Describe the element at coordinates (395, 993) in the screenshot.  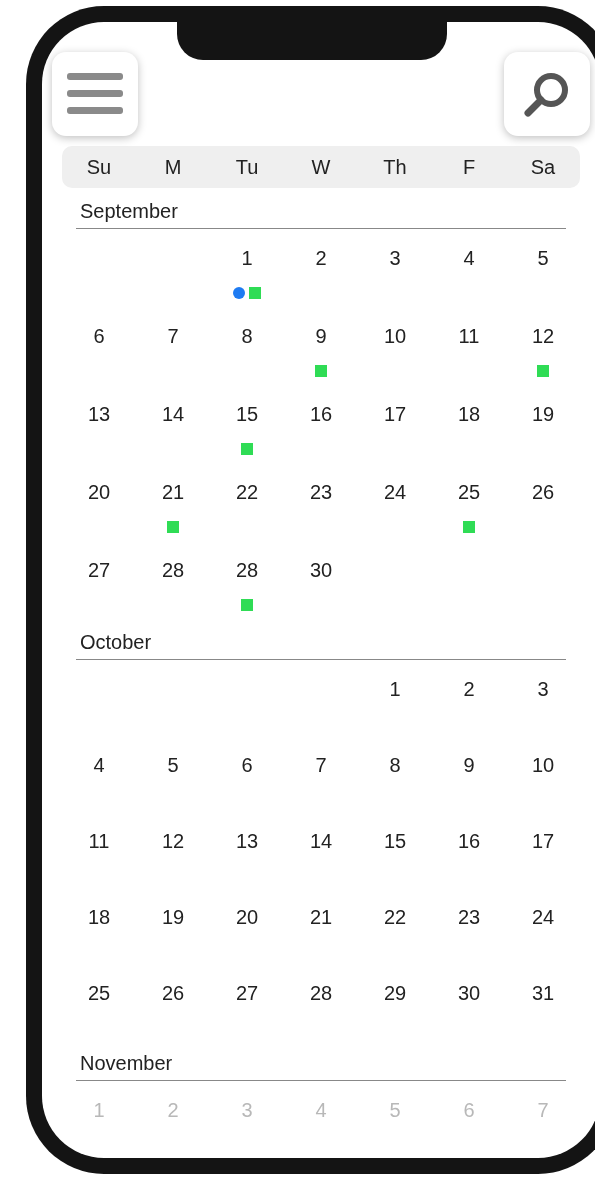
I see `day-number: 29` at that location.